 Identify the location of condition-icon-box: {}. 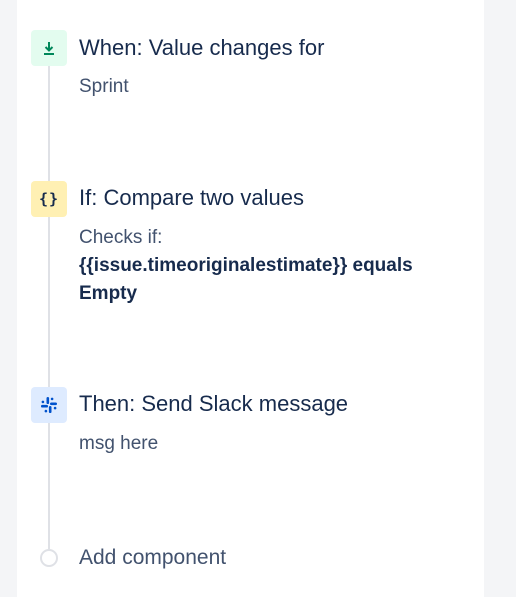
(49, 199).